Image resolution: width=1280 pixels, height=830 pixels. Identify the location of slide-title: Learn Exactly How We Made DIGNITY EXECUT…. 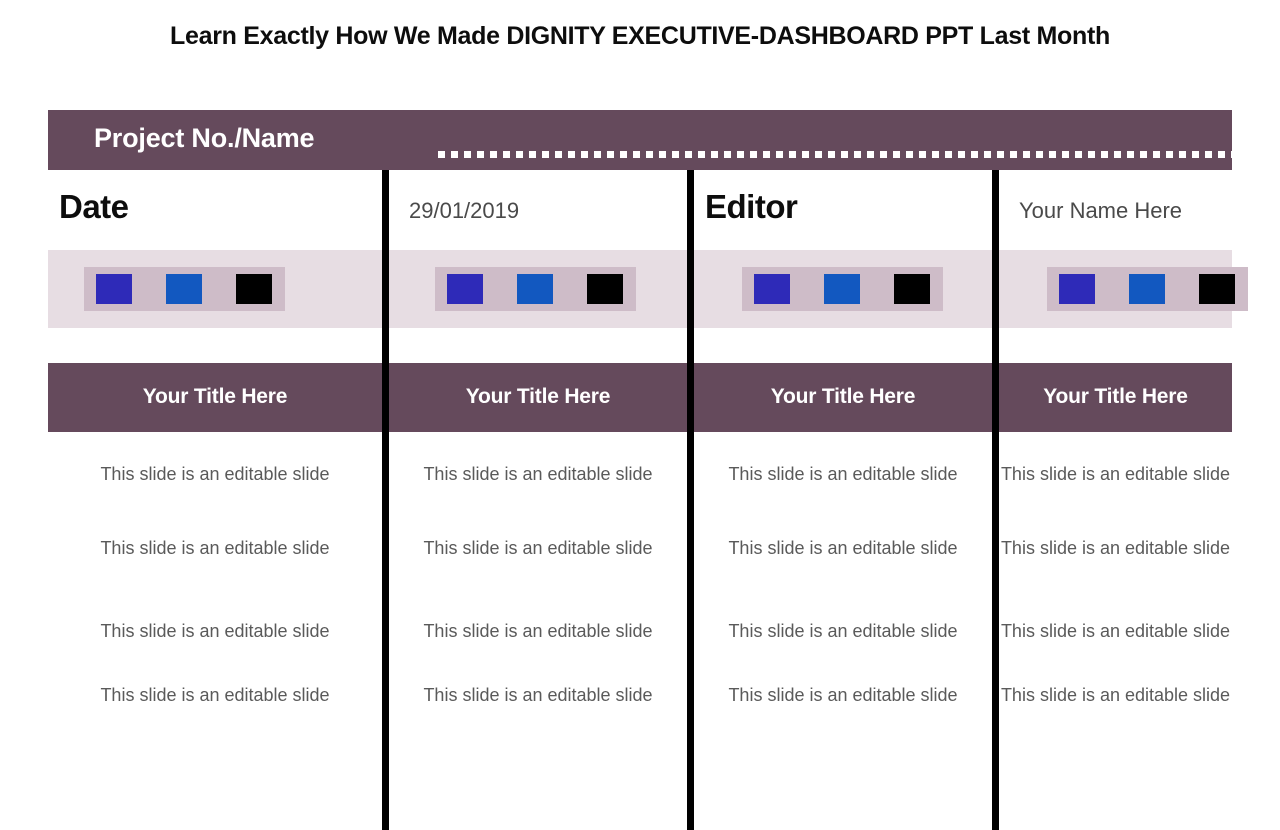
(640, 36).